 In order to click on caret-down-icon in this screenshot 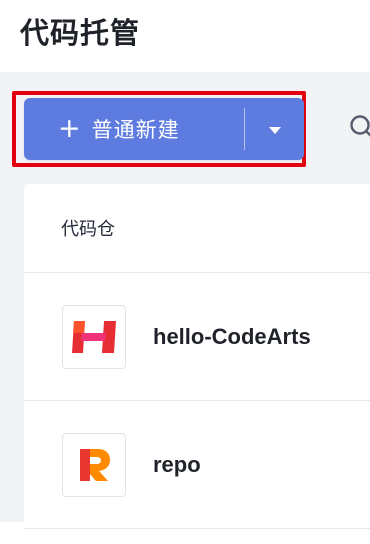, I will do `click(274, 130)`.